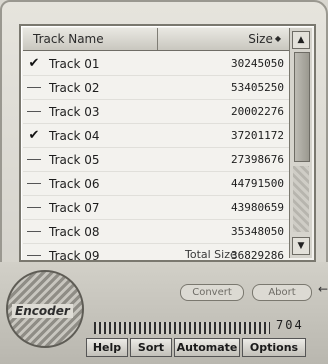 This screenshot has height=364, width=328. I want to click on track-name-cell: Track 08, so click(74, 231).